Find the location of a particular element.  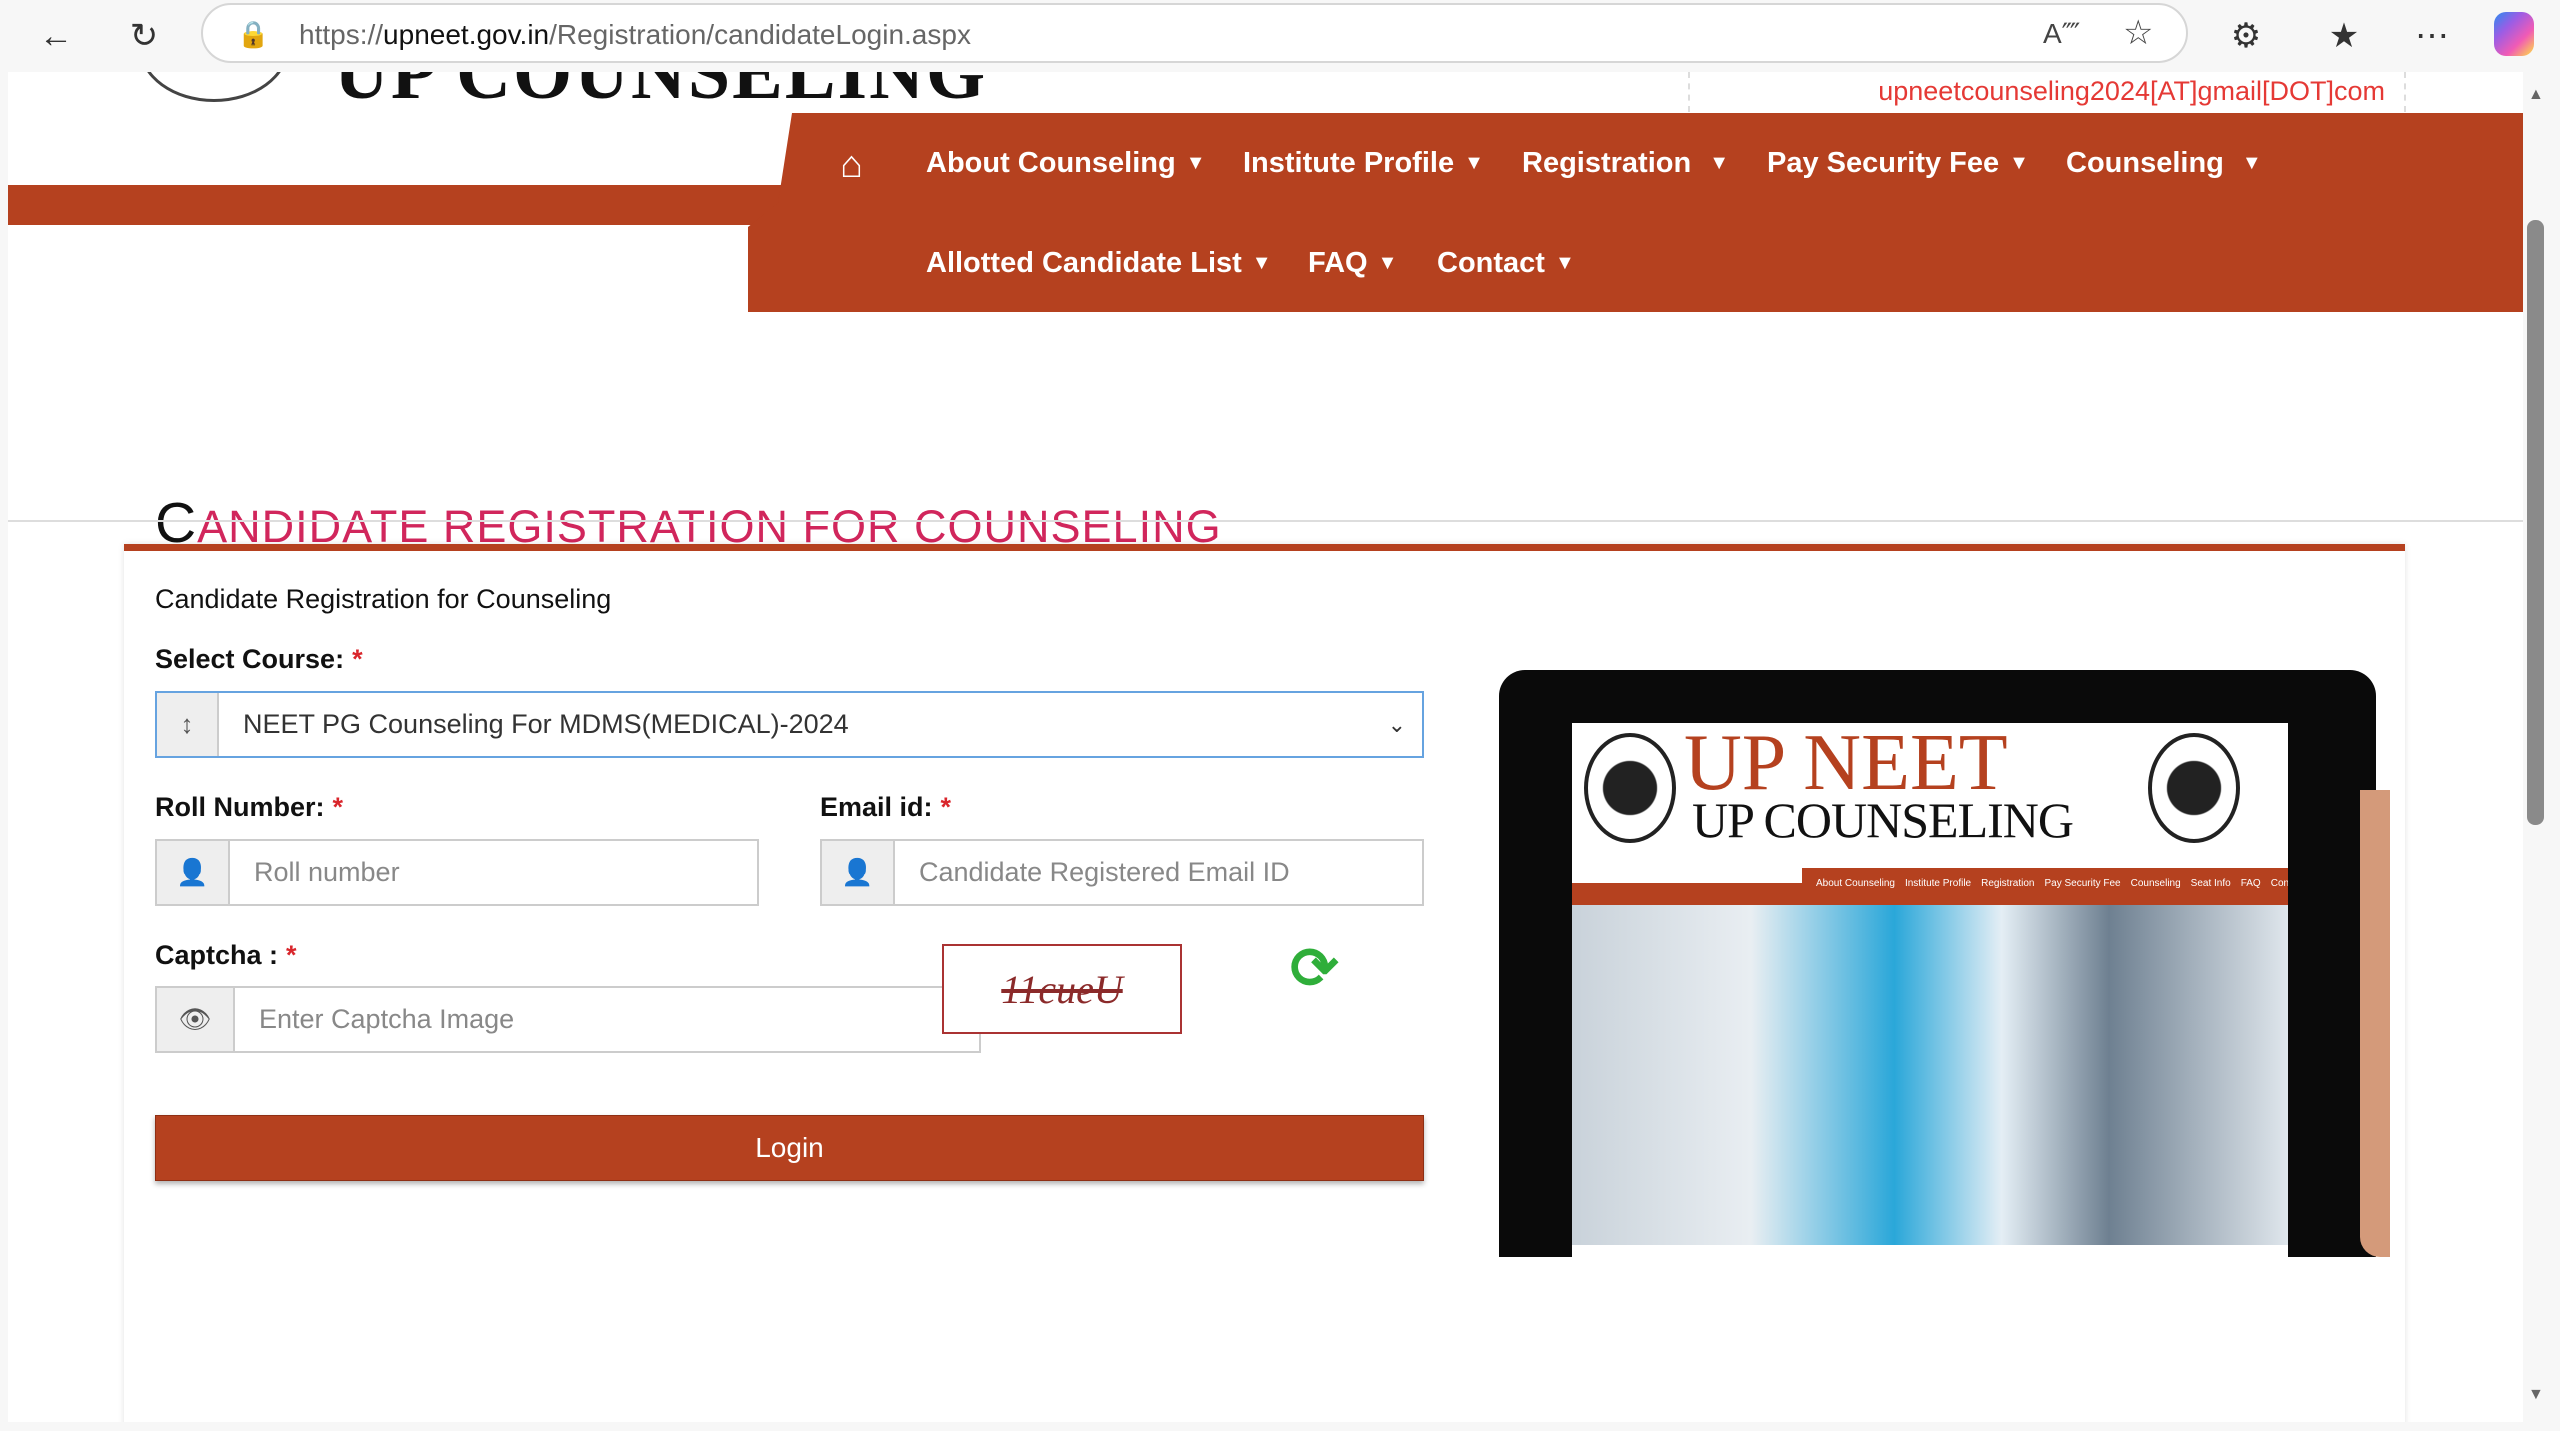

refresh-icon: ↻ is located at coordinates (144, 36).